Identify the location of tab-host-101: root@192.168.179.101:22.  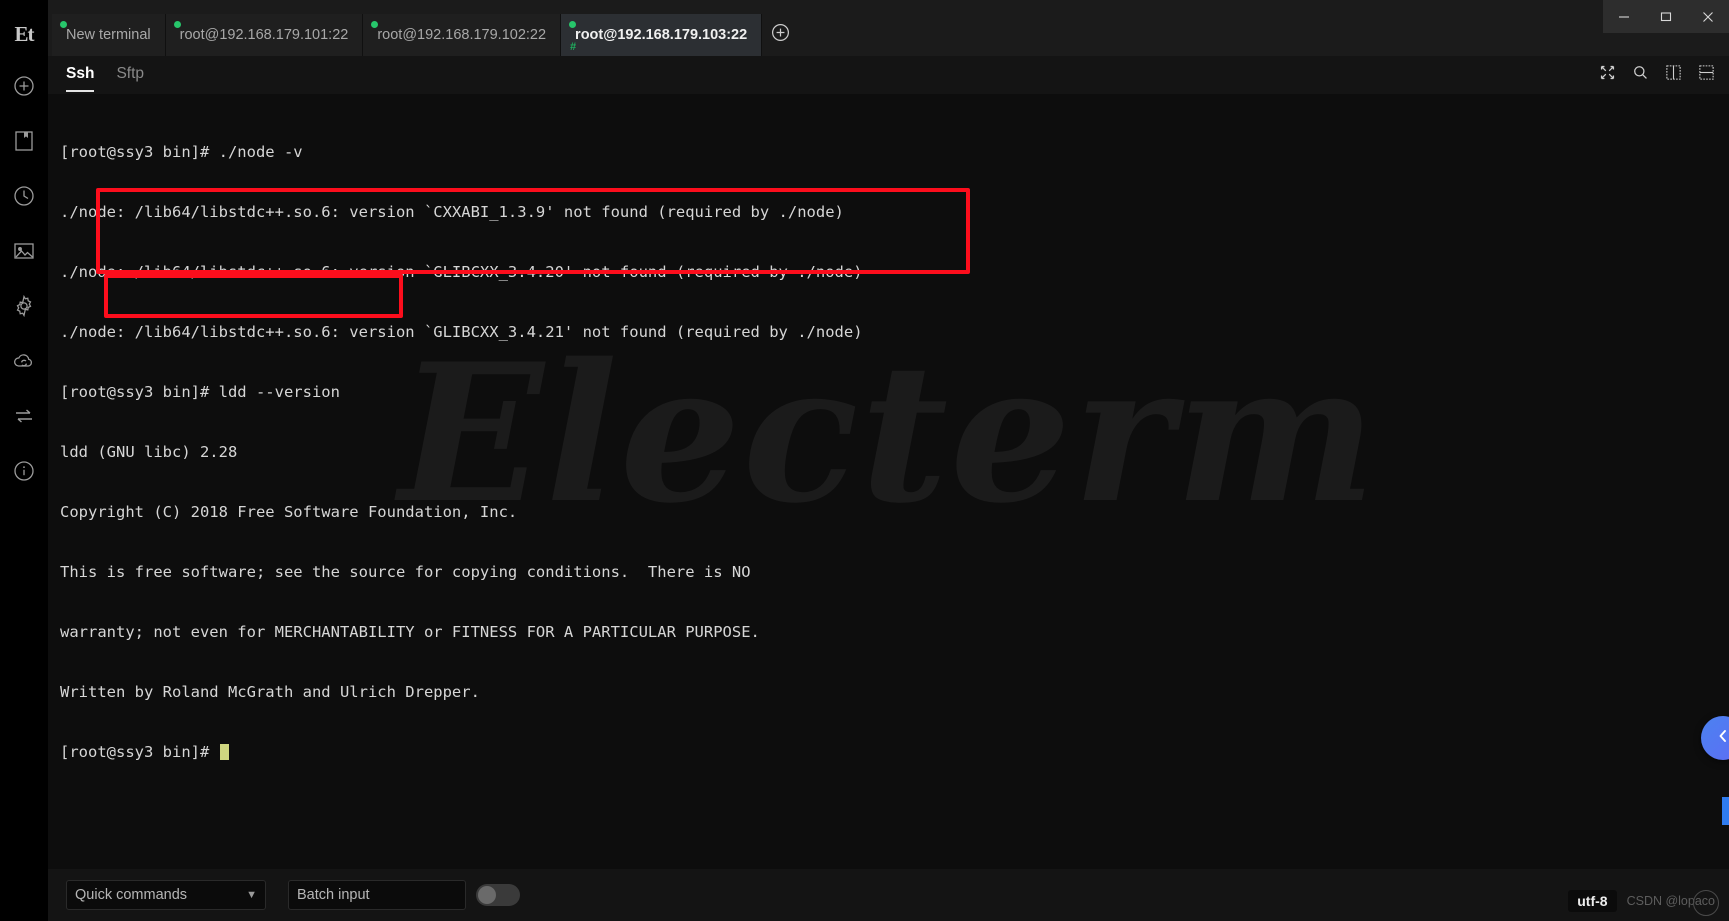
(264, 35).